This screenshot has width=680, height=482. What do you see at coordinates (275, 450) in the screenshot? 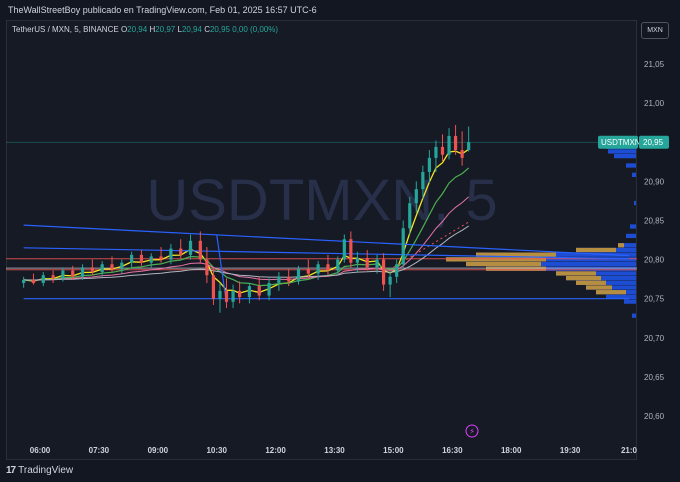
I see `x-tick-label: 12:00` at bounding box center [275, 450].